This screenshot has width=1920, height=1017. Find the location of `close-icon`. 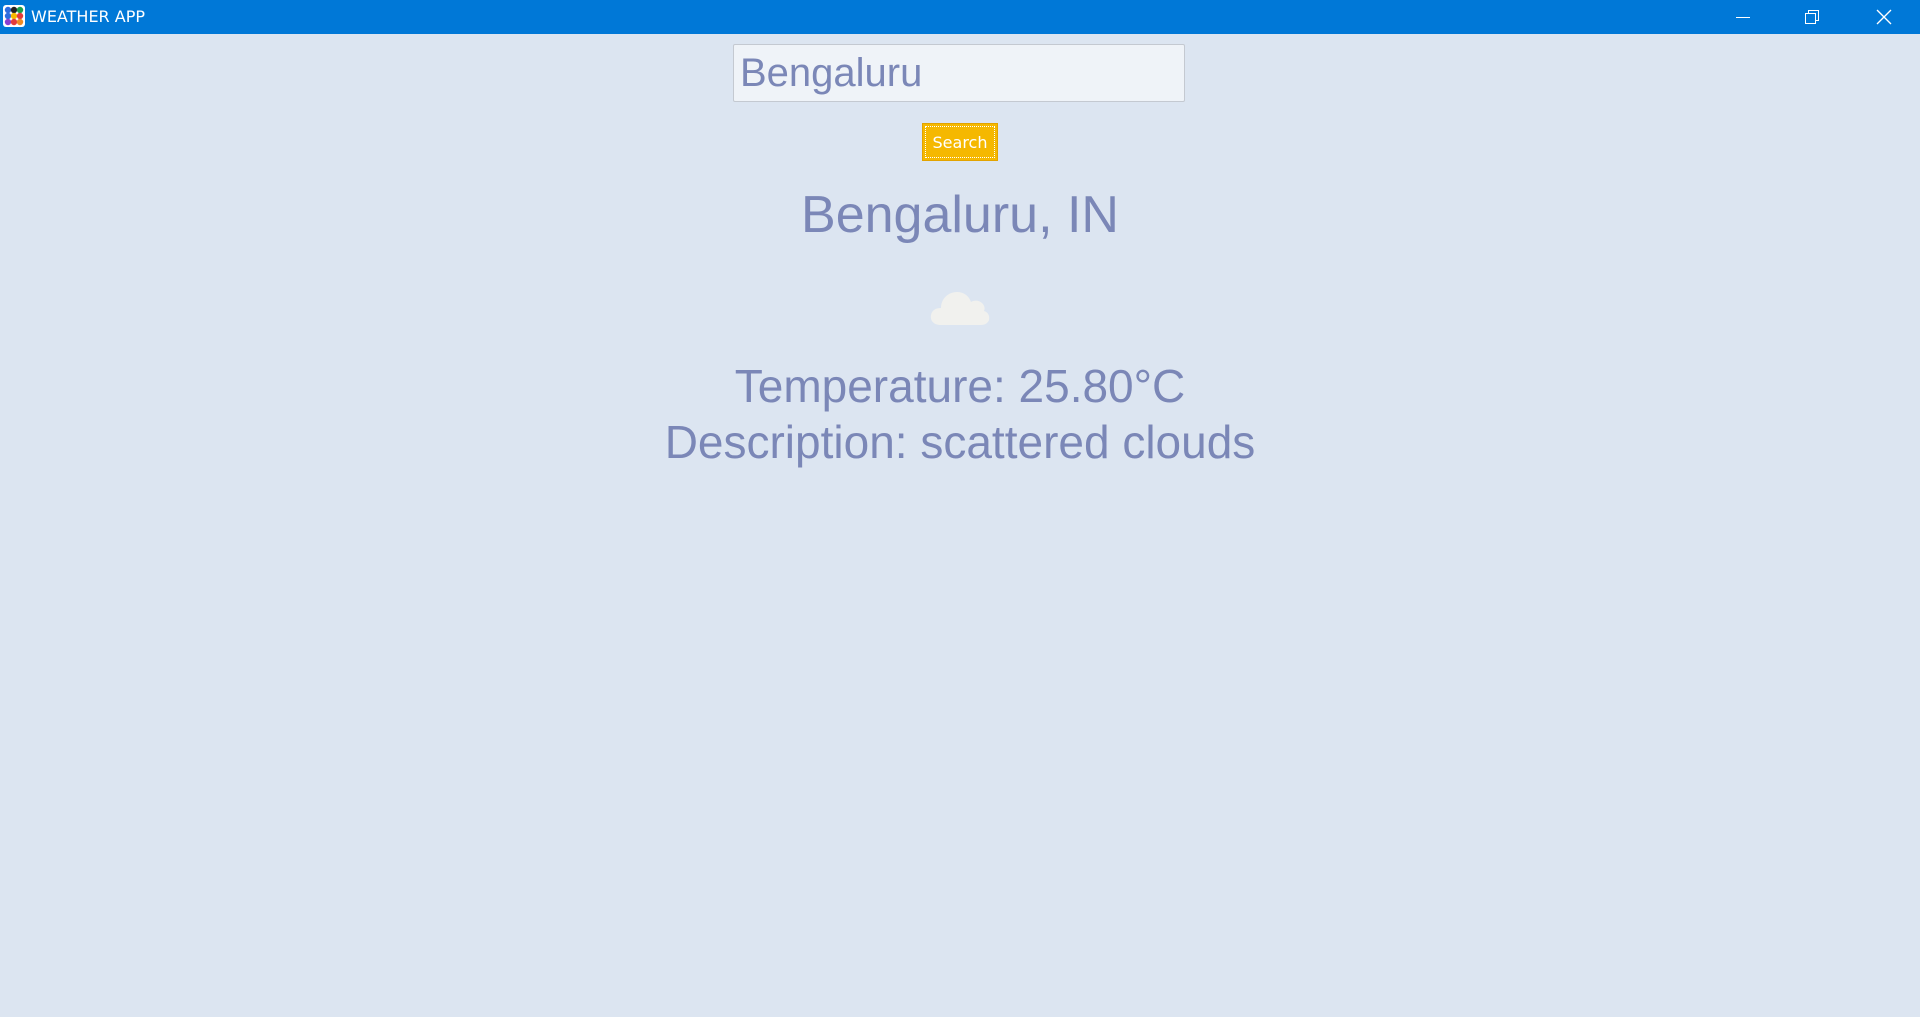

close-icon is located at coordinates (1883, 17).